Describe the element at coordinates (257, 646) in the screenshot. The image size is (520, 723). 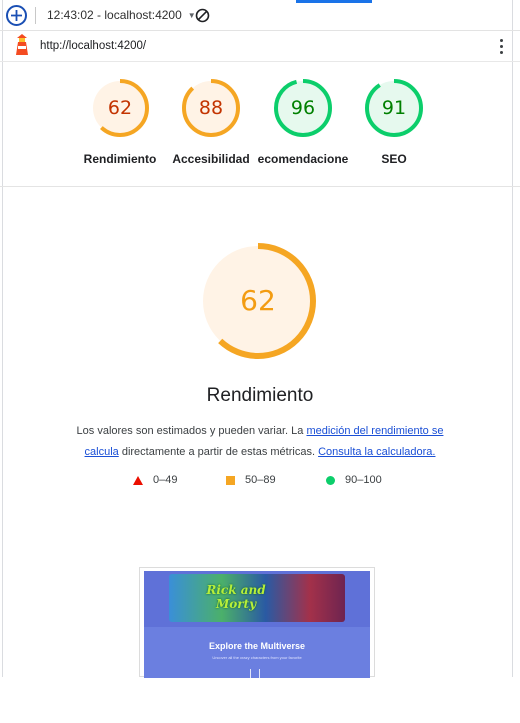
I see `screenshot-title: Explore the Multiverse` at that location.